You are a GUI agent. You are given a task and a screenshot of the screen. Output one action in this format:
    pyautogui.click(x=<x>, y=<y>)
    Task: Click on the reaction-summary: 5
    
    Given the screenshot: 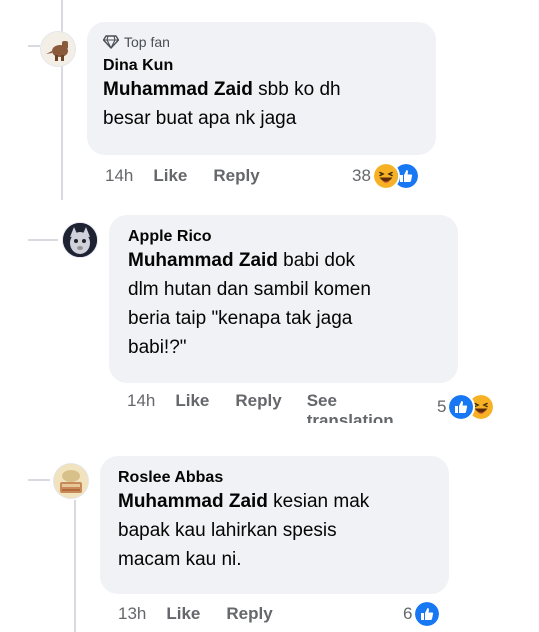 What is the action you would take?
    pyautogui.click(x=466, y=407)
    